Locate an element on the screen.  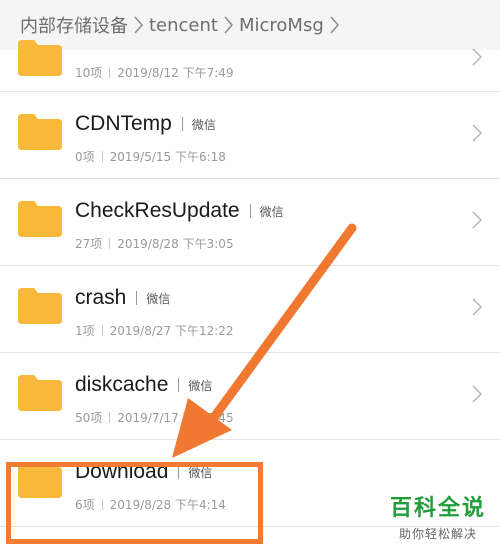
folder-row: 10项 2019/8/12 下午7:49 is located at coordinates (250, 66).